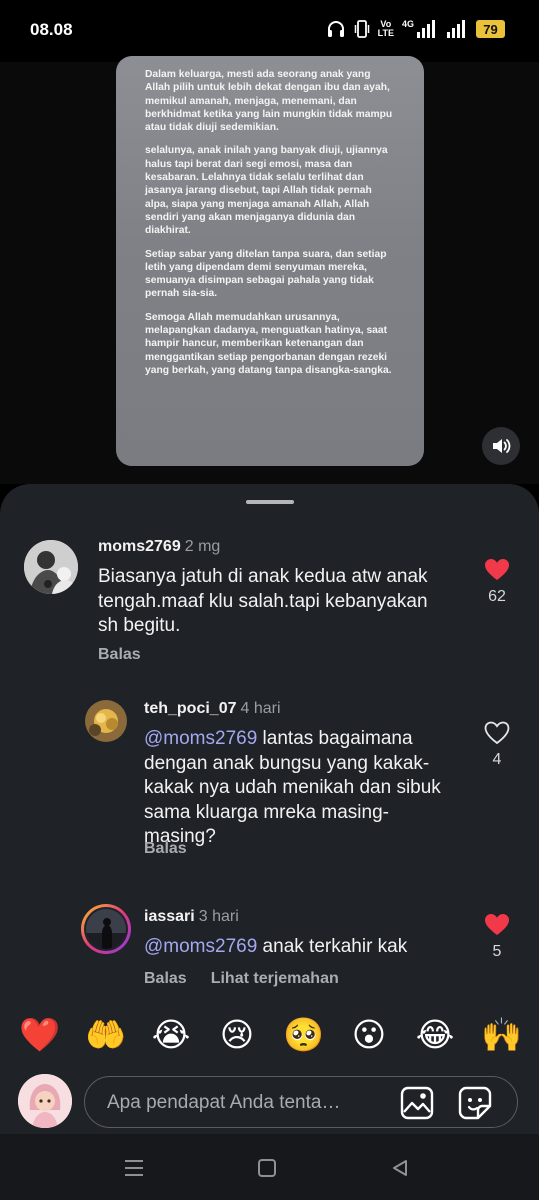  Describe the element at coordinates (369, 1035) in the screenshot. I see `emoji-surprised: 😮` at that location.